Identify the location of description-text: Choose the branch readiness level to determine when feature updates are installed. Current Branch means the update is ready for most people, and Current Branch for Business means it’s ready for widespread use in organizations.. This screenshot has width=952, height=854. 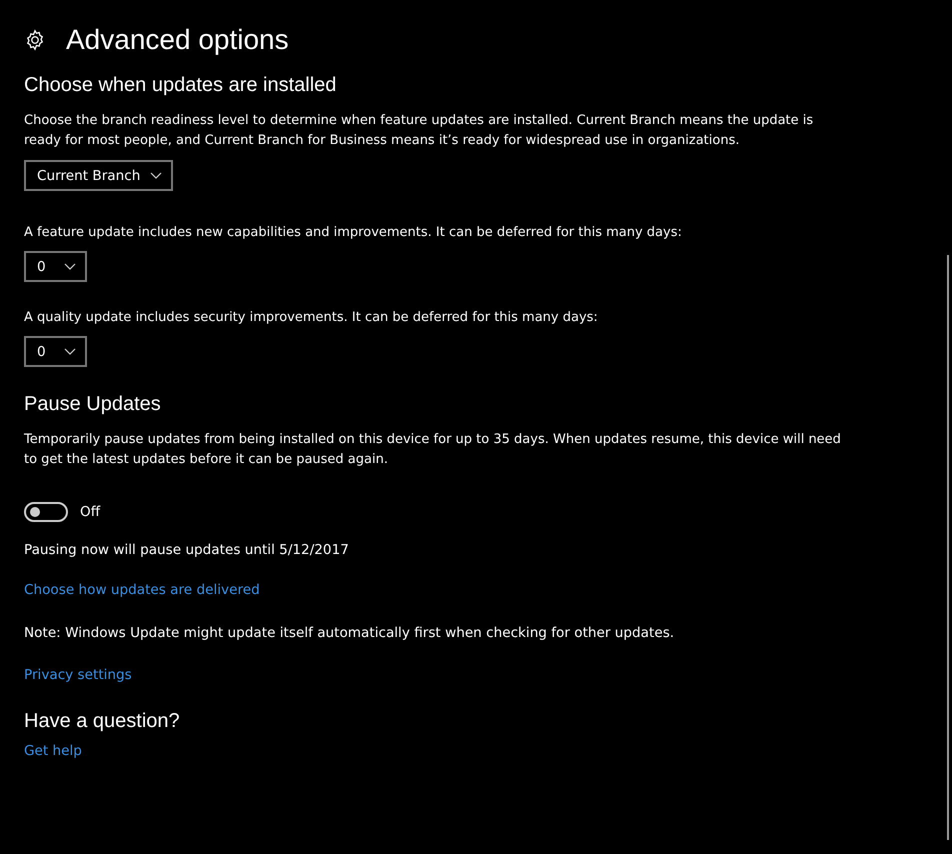
(419, 131).